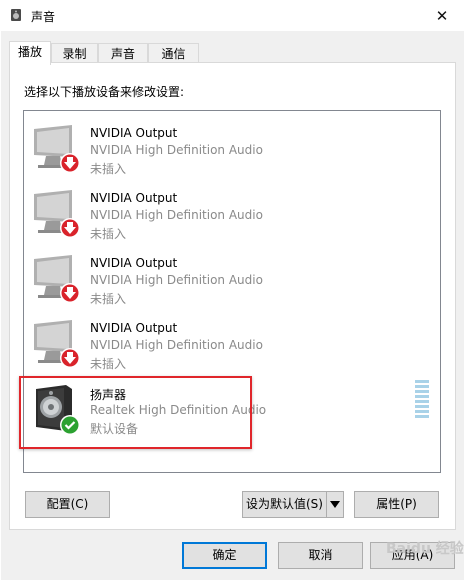 Image resolution: width=465 pixels, height=581 pixels. Describe the element at coordinates (67, 504) in the screenshot. I see `configure-button: 配置(C)` at that location.